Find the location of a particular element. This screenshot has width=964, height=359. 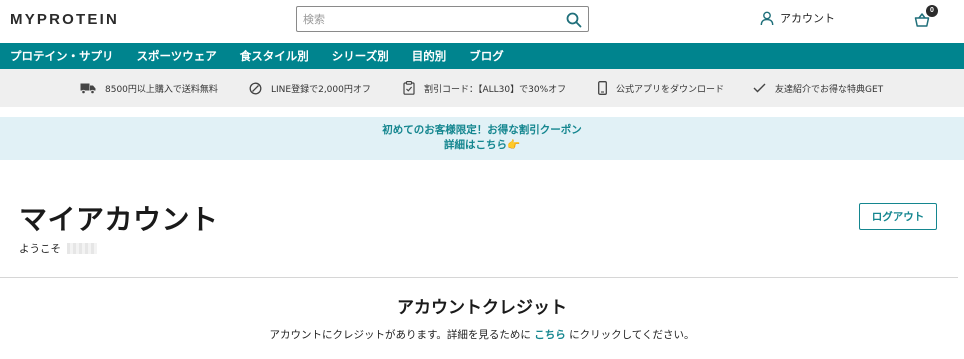

welcome-label: ようこそ is located at coordinates (40, 249).